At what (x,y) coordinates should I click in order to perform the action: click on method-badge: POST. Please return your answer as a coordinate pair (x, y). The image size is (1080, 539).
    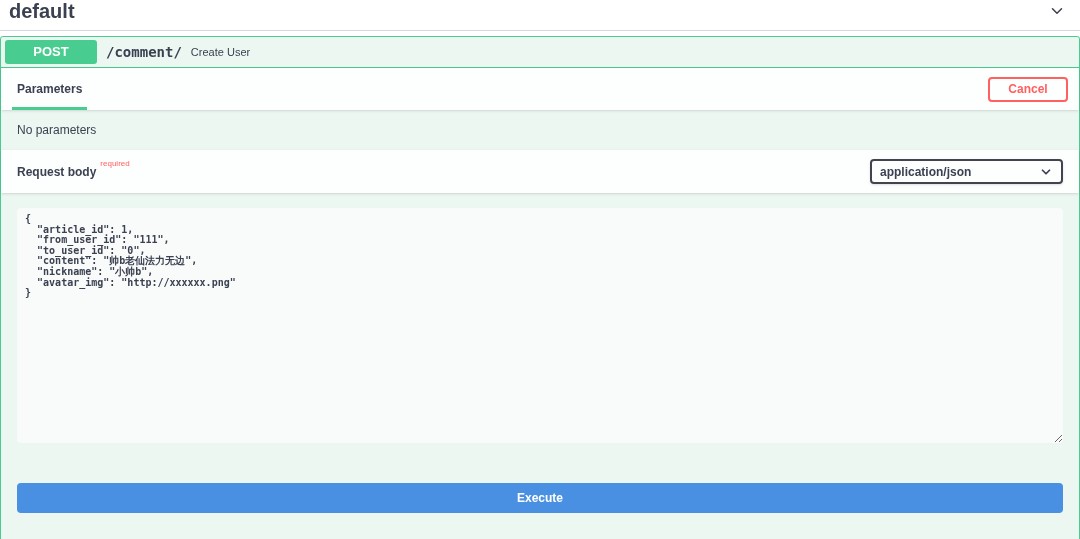
    Looking at the image, I should click on (51, 52).